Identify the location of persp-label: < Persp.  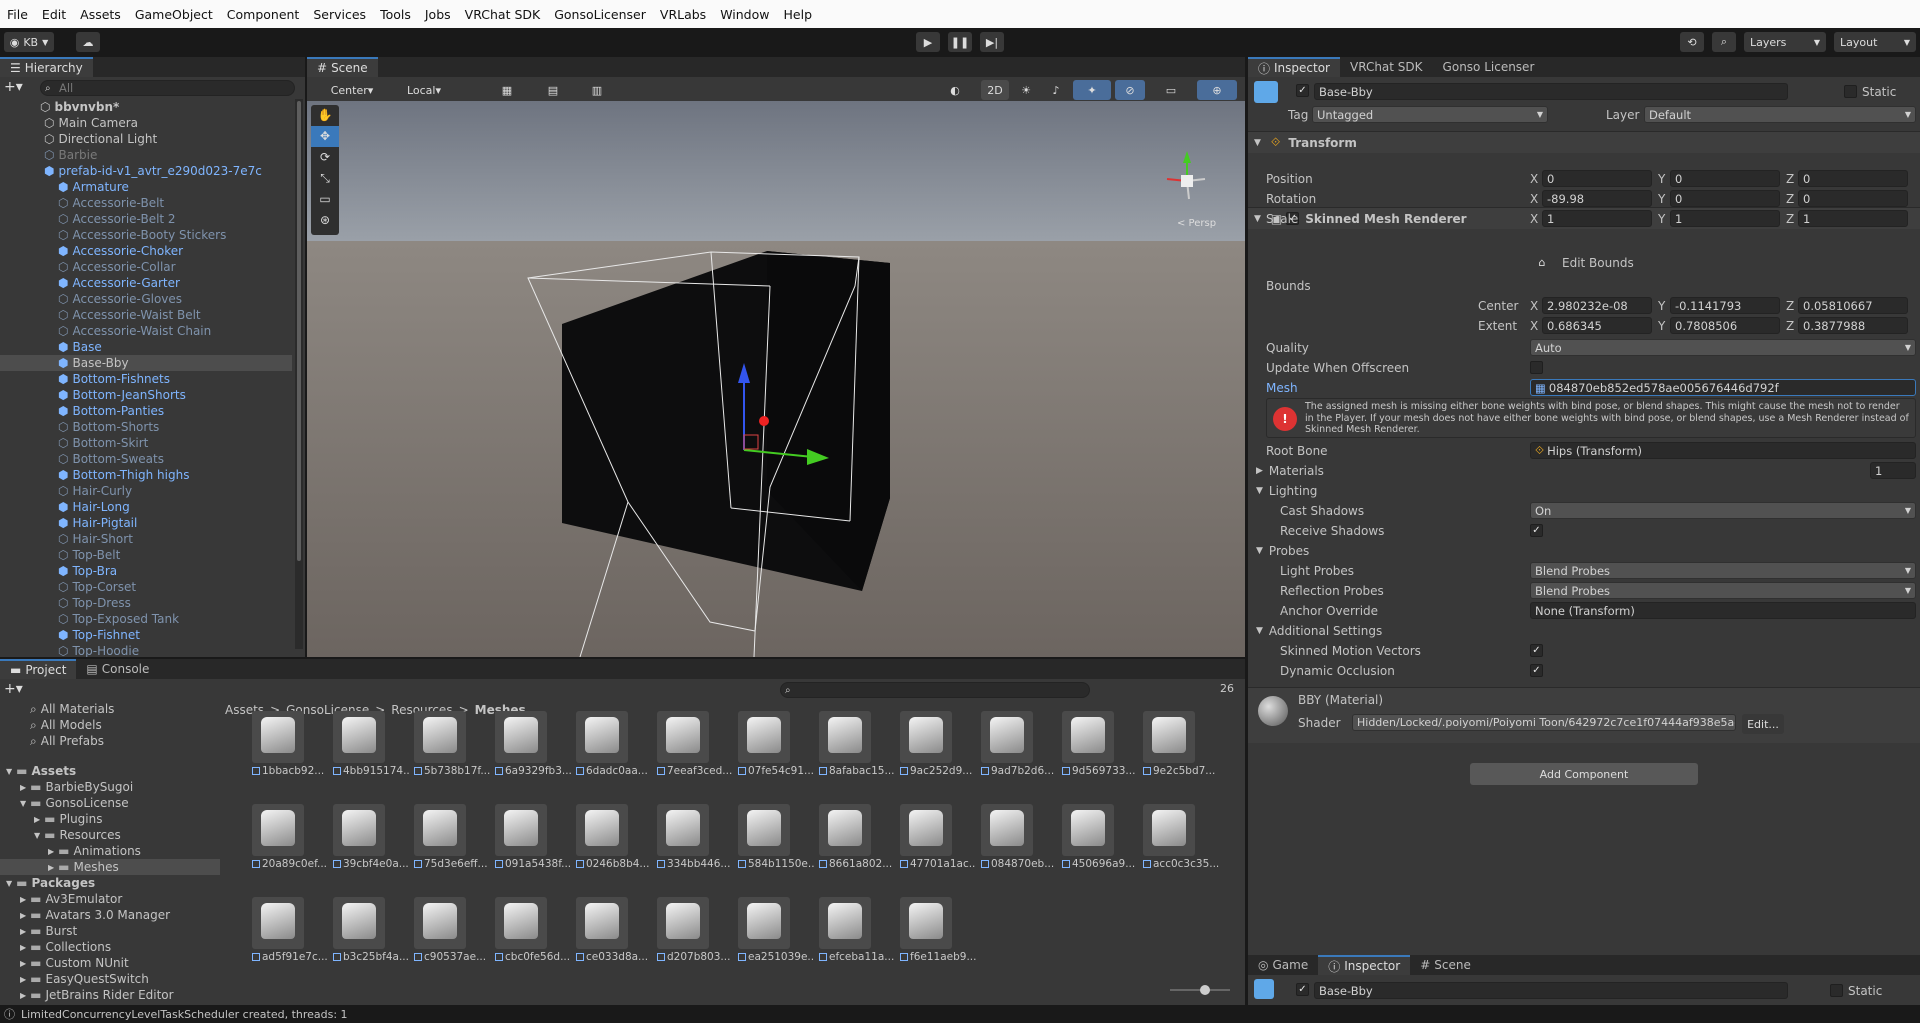
(1196, 223).